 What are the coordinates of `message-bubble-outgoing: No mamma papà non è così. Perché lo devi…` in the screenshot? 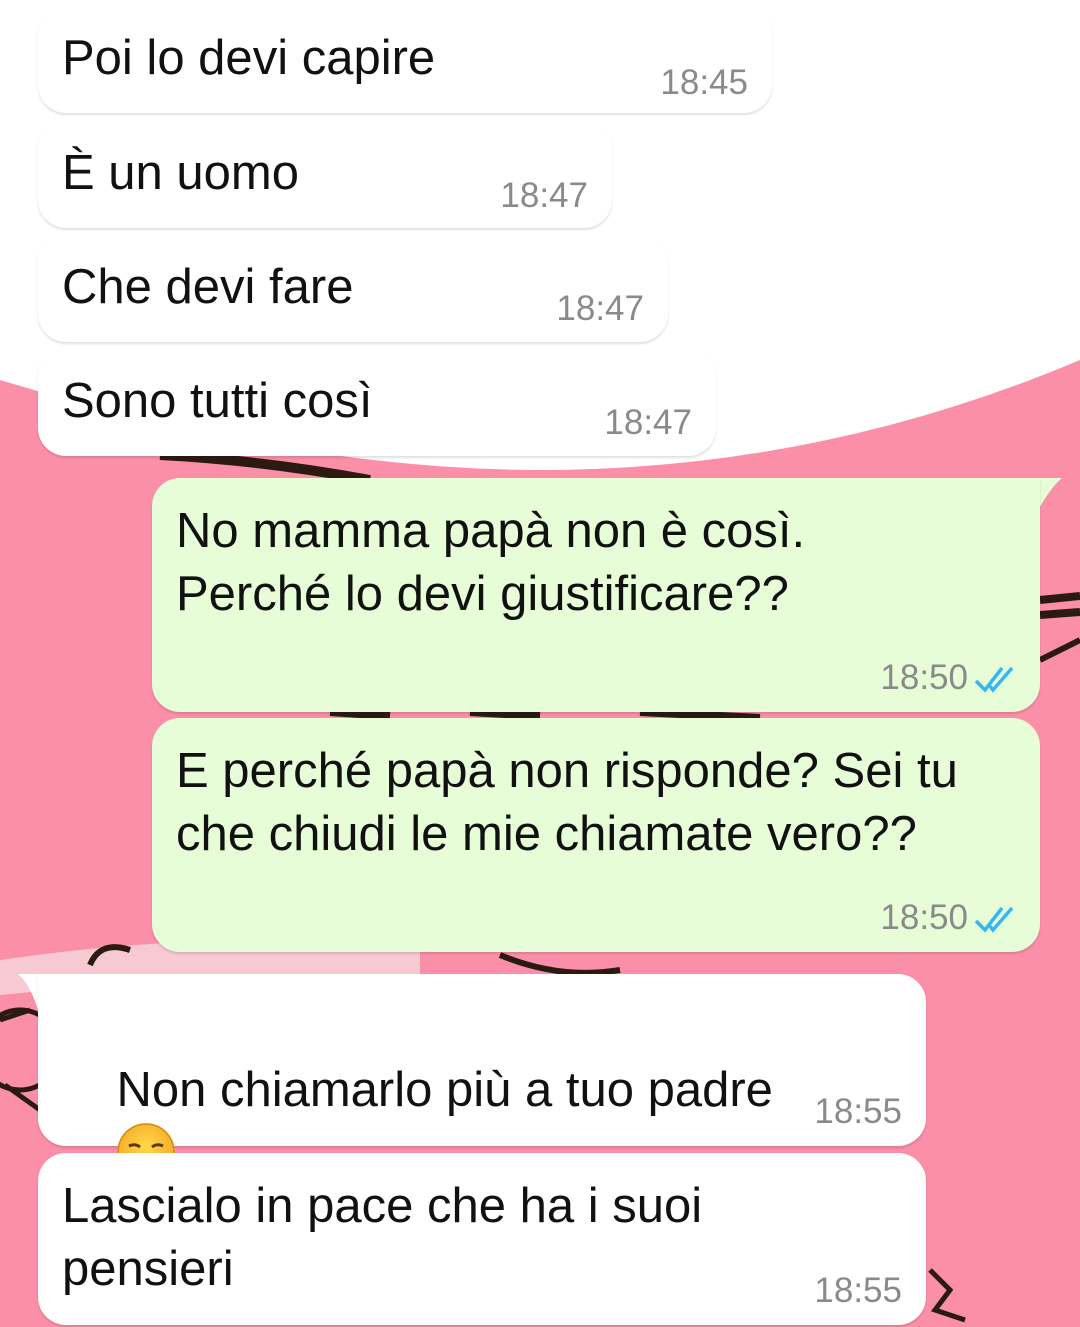 It's located at (596, 595).